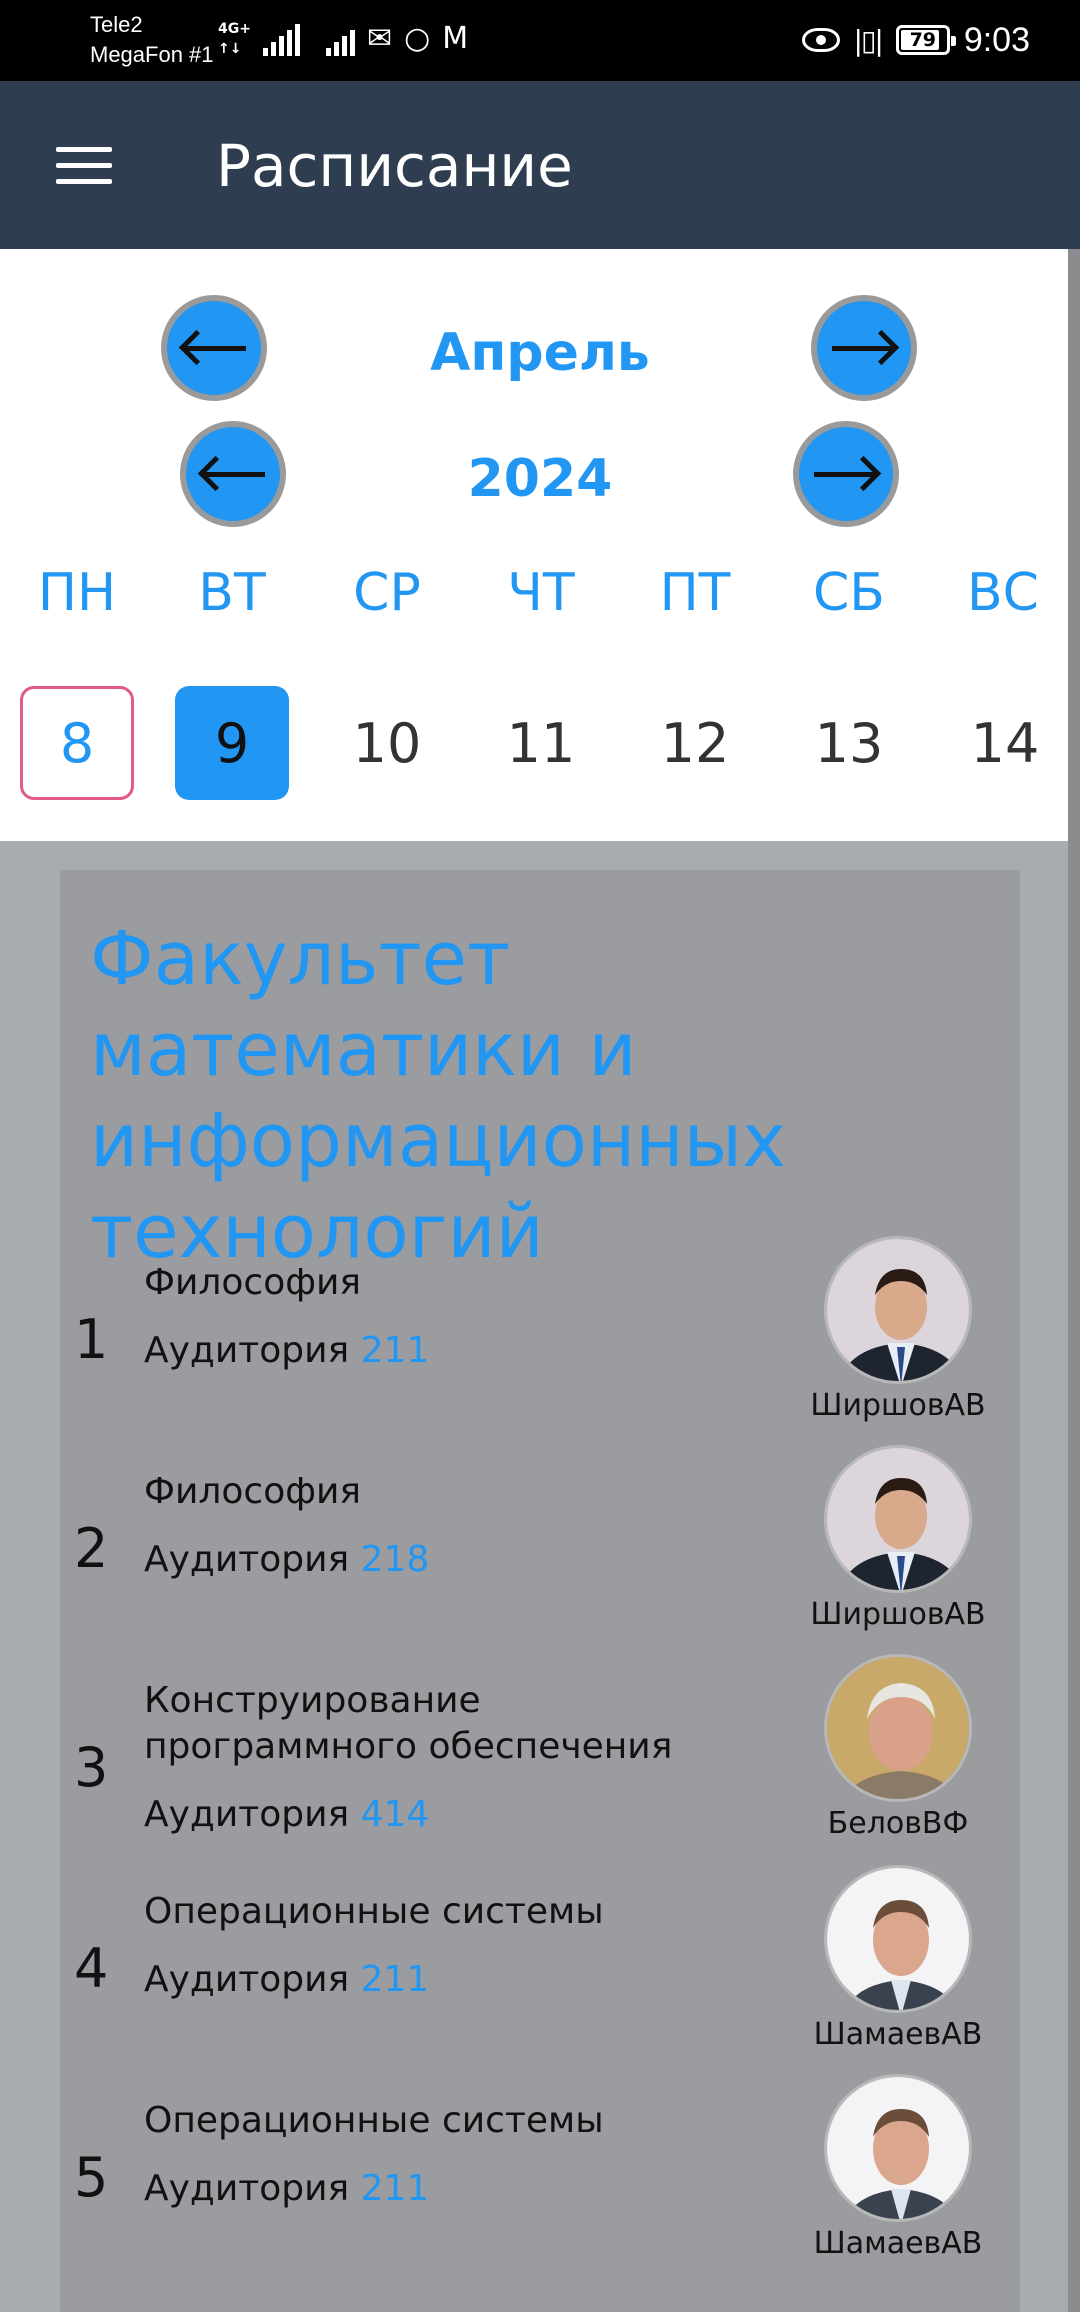 The height and width of the screenshot is (2312, 1080). Describe the element at coordinates (116, 24) in the screenshot. I see `carrier-1: Tele2` at that location.